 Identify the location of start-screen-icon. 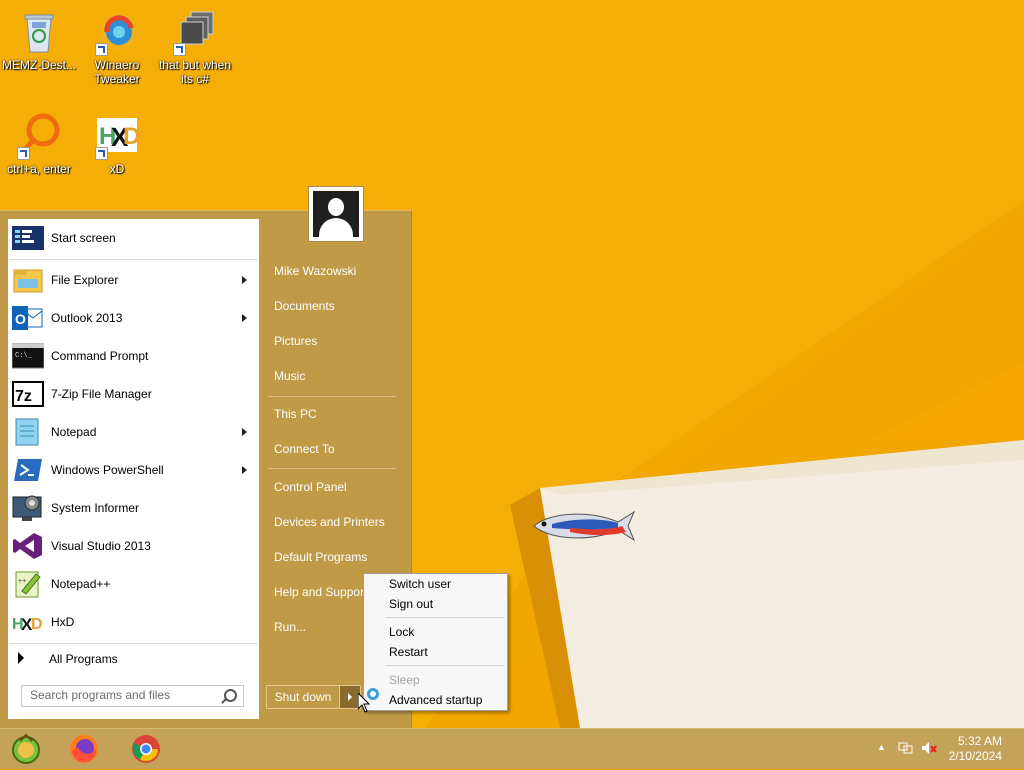
(28, 238).